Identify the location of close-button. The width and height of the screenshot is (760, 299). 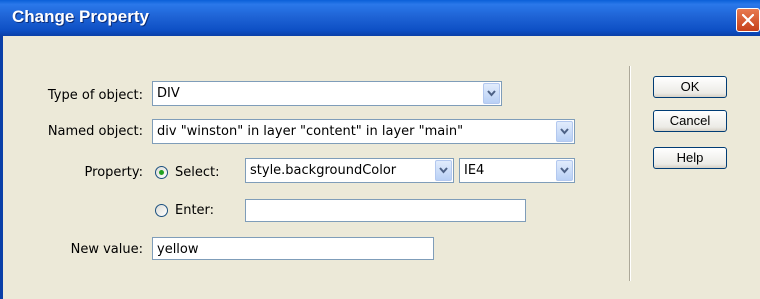
(748, 20).